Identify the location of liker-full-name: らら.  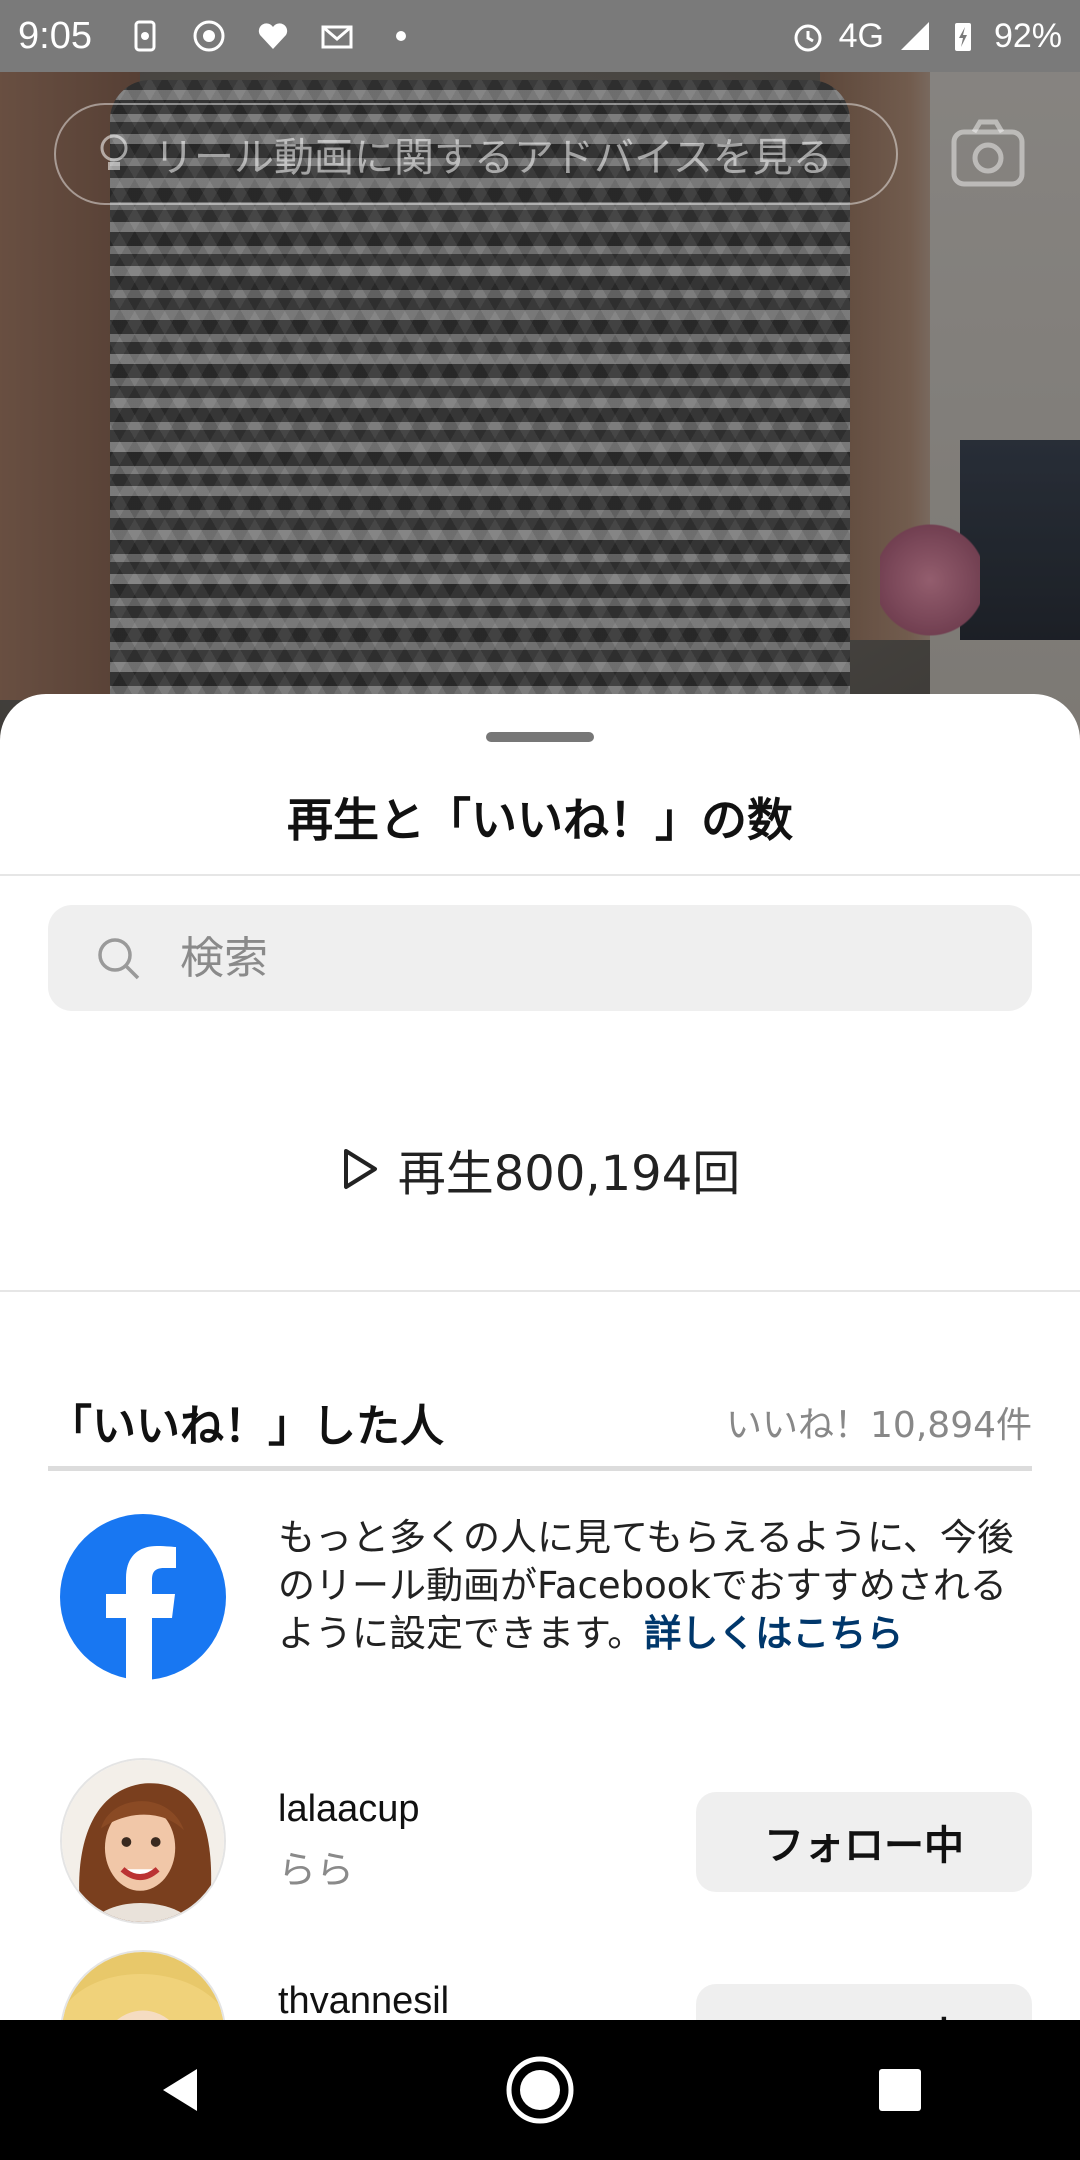
(316, 1870).